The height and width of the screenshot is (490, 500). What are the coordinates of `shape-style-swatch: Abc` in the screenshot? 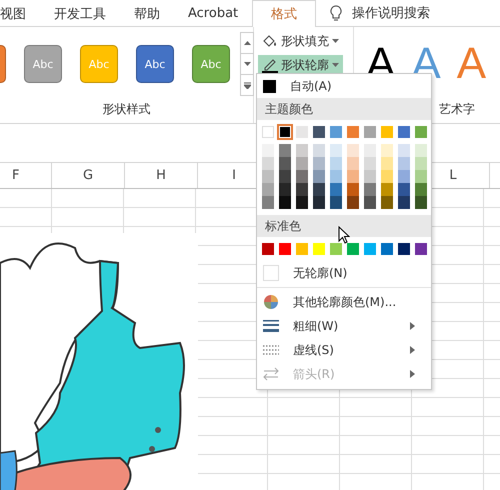 It's located at (155, 64).